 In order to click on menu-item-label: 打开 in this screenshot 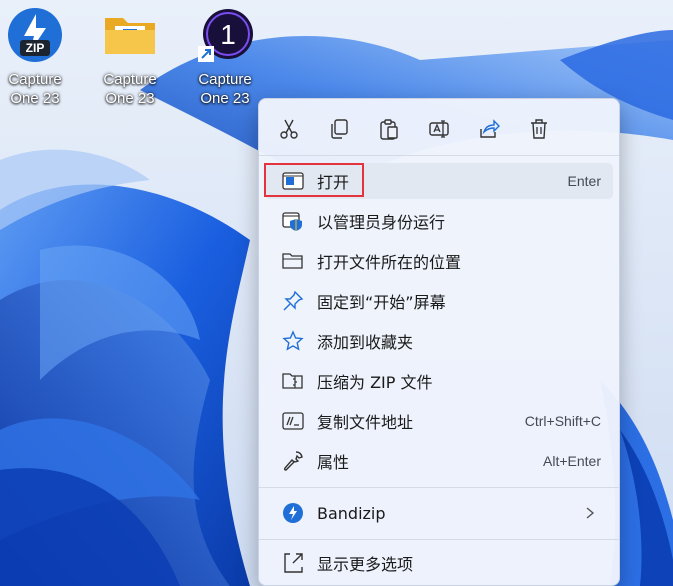, I will do `click(333, 182)`.